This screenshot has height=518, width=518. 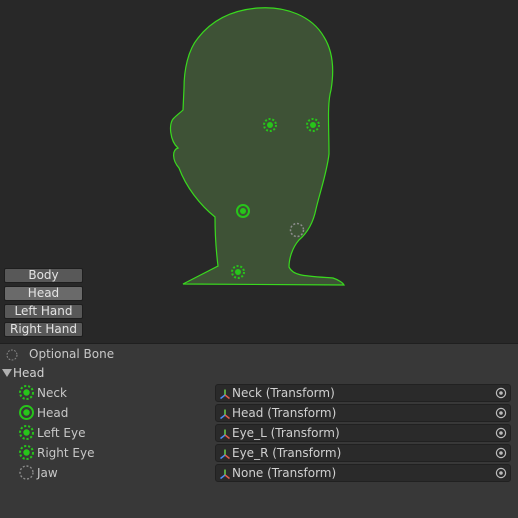 What do you see at coordinates (26, 432) in the screenshot?
I see `left-eye-bone-status-icon` at bounding box center [26, 432].